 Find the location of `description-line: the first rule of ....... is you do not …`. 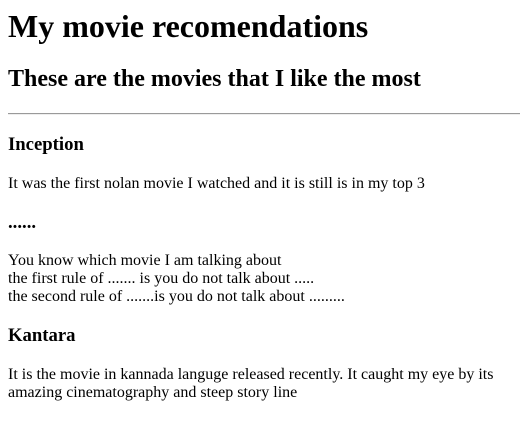

description-line: the first rule of ....... is you do not … is located at coordinates (161, 279).